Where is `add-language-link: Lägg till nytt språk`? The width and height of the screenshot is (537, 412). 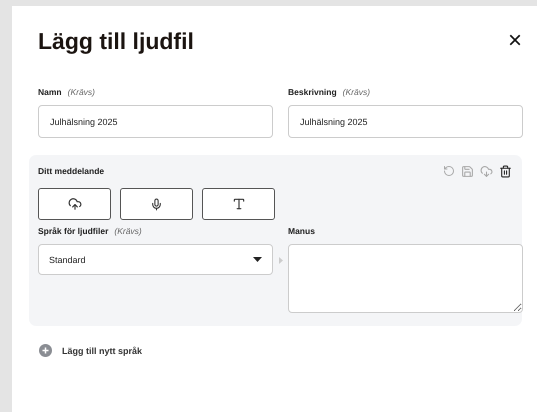 add-language-link: Lägg till nytt språk is located at coordinates (102, 351).